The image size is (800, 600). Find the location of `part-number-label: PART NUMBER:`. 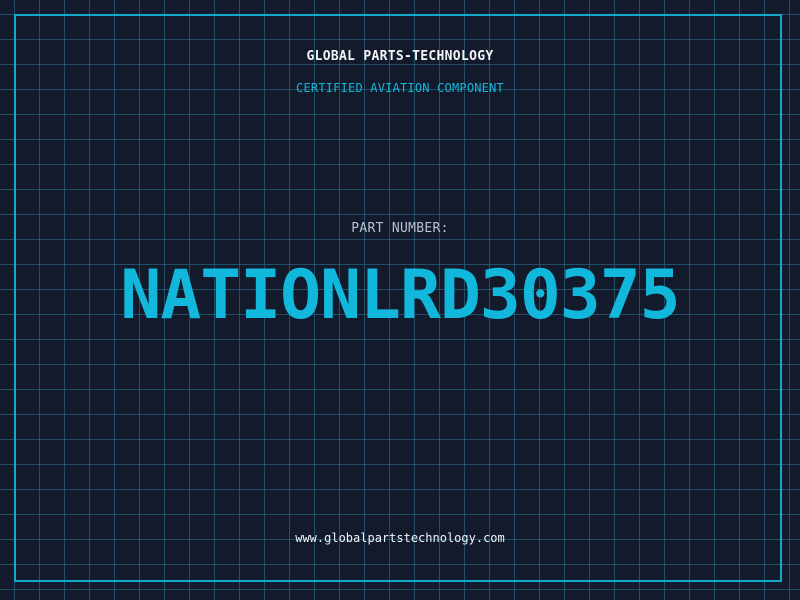

part-number-label: PART NUMBER: is located at coordinates (400, 228).